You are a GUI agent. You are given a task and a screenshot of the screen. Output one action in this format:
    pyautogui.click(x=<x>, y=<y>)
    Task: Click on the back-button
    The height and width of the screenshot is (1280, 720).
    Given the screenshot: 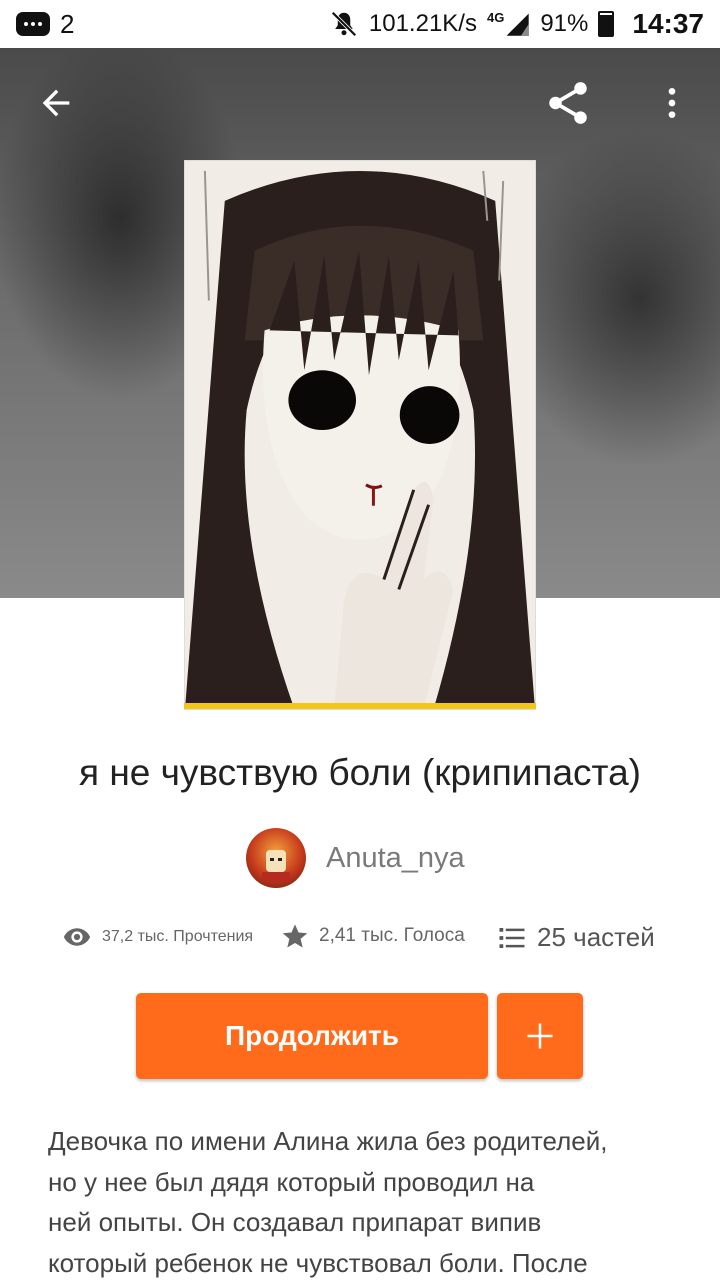 What is the action you would take?
    pyautogui.click(x=56, y=103)
    